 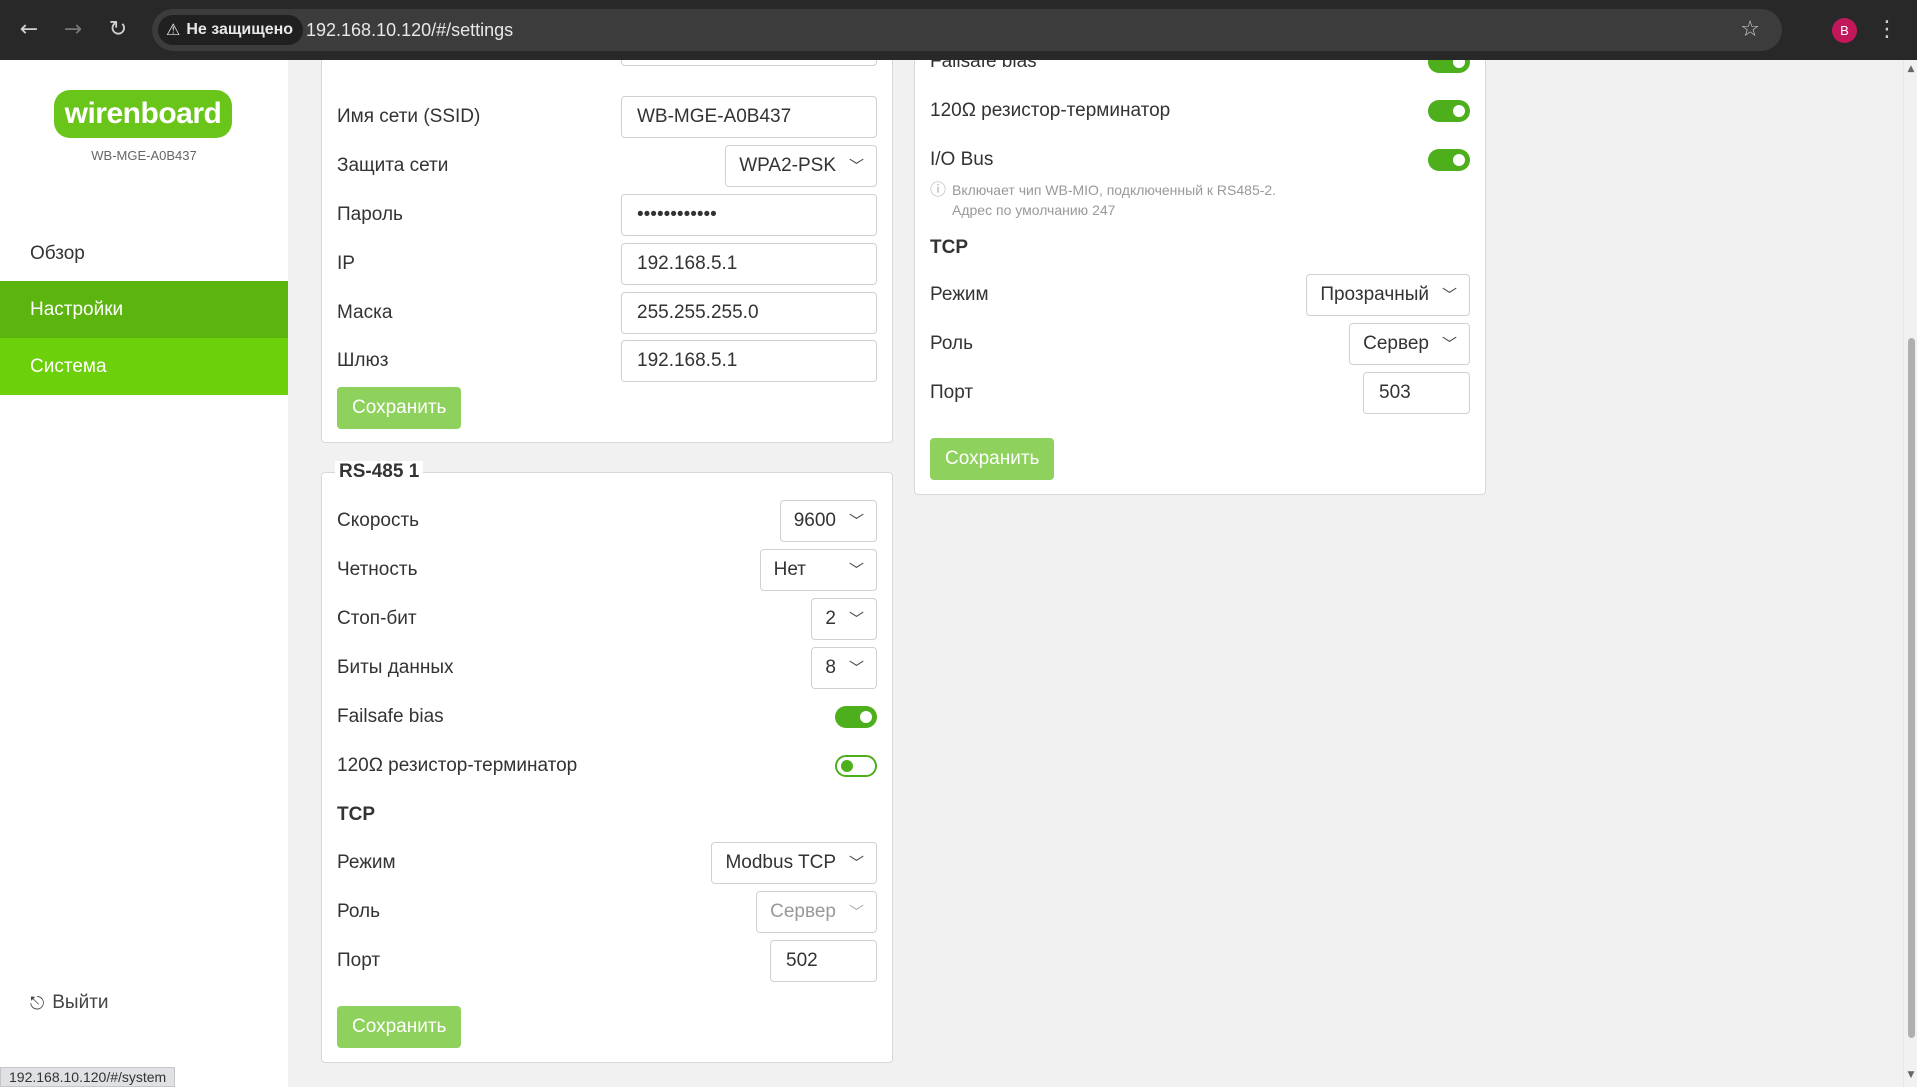 I want to click on security-chip: ⚠ Не защищено, so click(x=231, y=30).